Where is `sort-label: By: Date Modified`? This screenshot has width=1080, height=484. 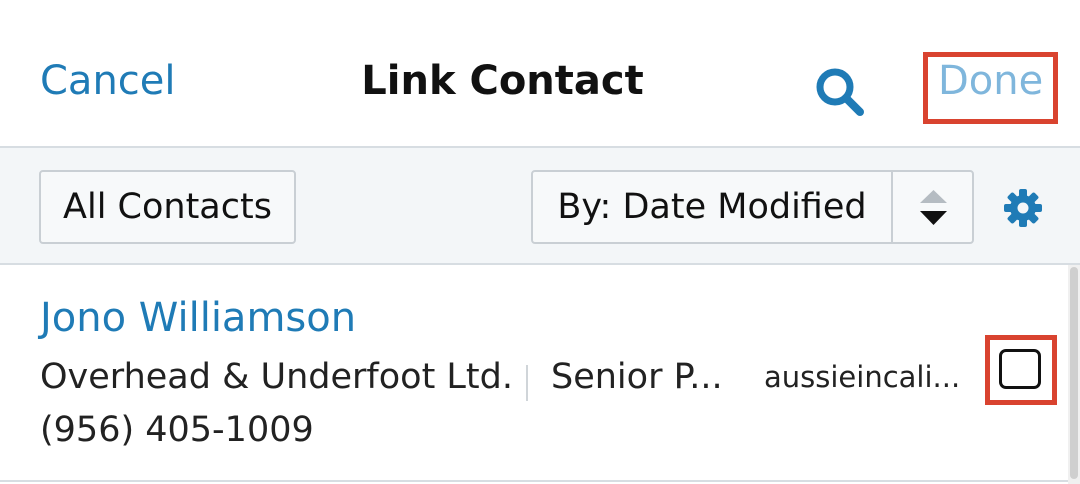 sort-label: By: Date Modified is located at coordinates (713, 207).